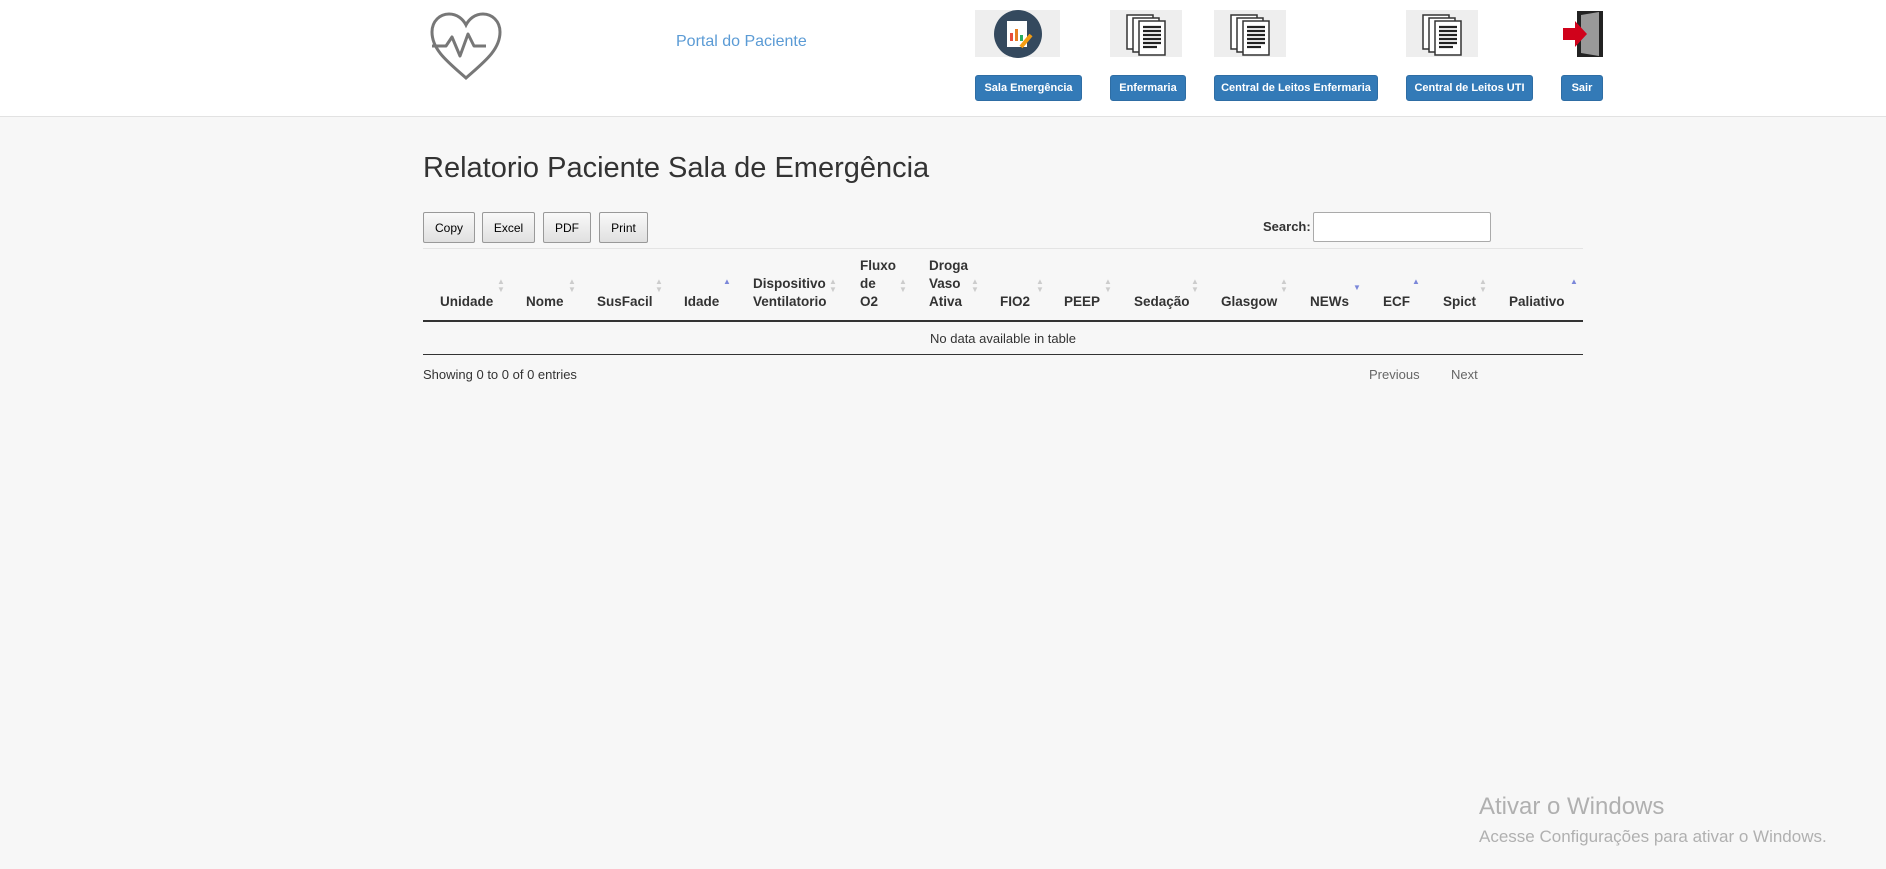 Image resolution: width=1886 pixels, height=869 pixels. I want to click on table-empty-row: No data available in table, so click(1003, 338).